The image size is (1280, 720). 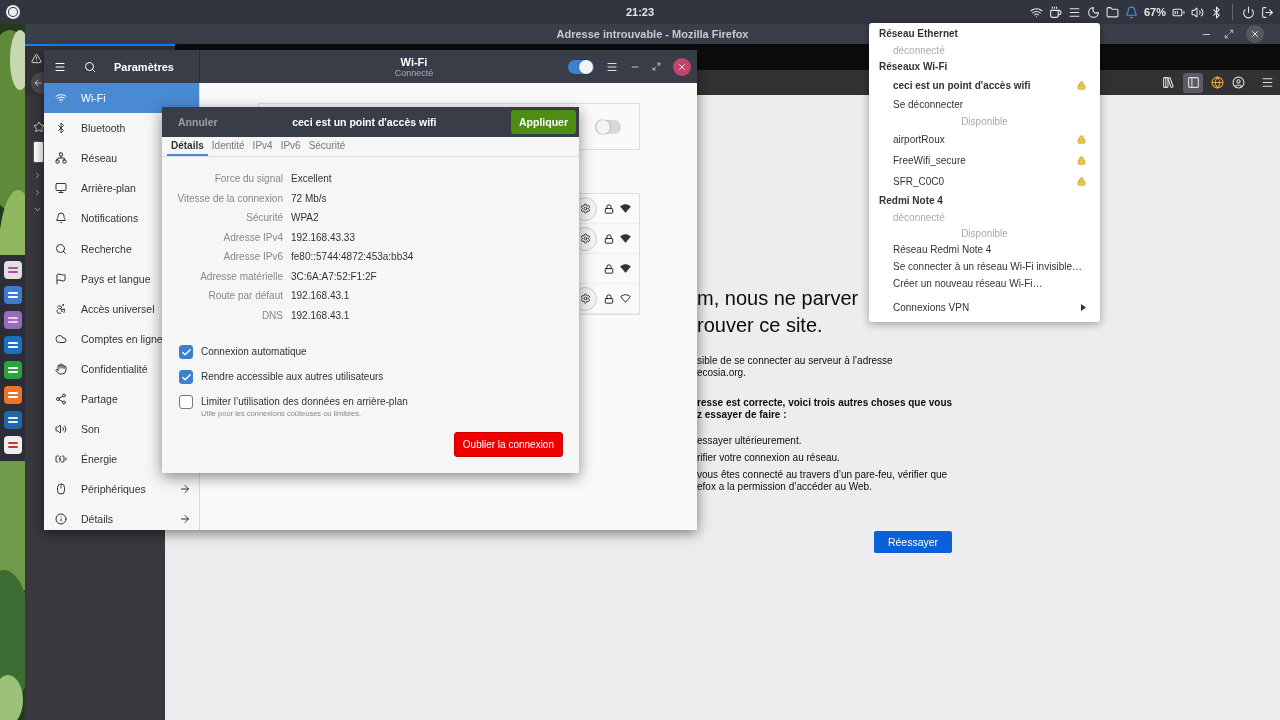 What do you see at coordinates (121, 489) in the screenshot?
I see `sidebar-item: Périphériques` at bounding box center [121, 489].